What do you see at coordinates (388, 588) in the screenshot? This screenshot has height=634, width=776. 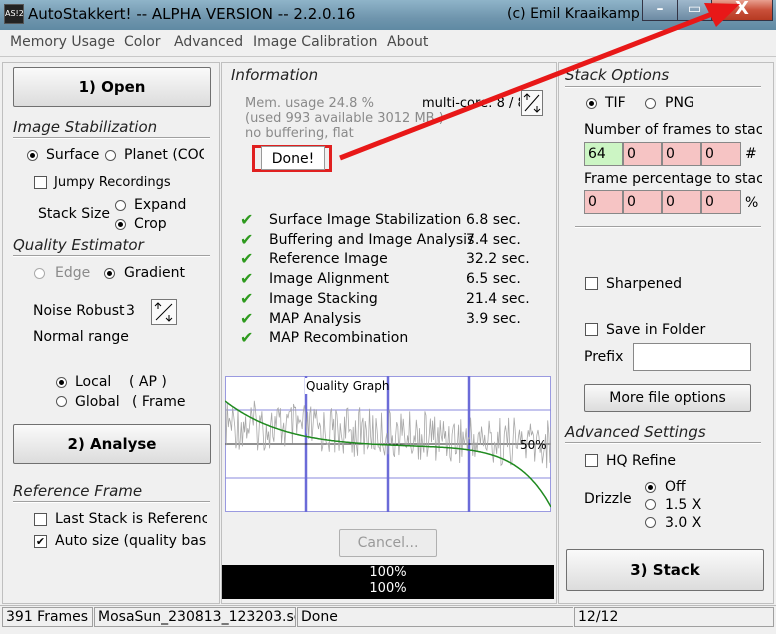 I see `progress-text-2: 100%` at bounding box center [388, 588].